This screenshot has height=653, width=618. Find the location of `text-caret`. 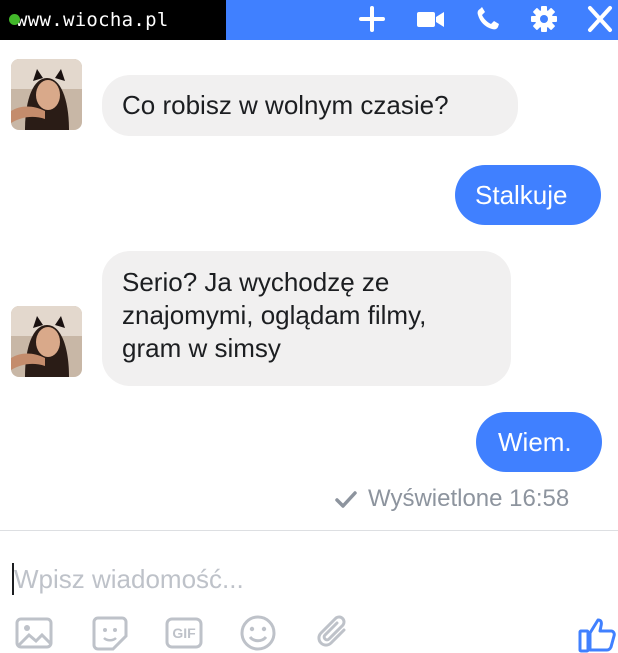

text-caret is located at coordinates (13, 579).